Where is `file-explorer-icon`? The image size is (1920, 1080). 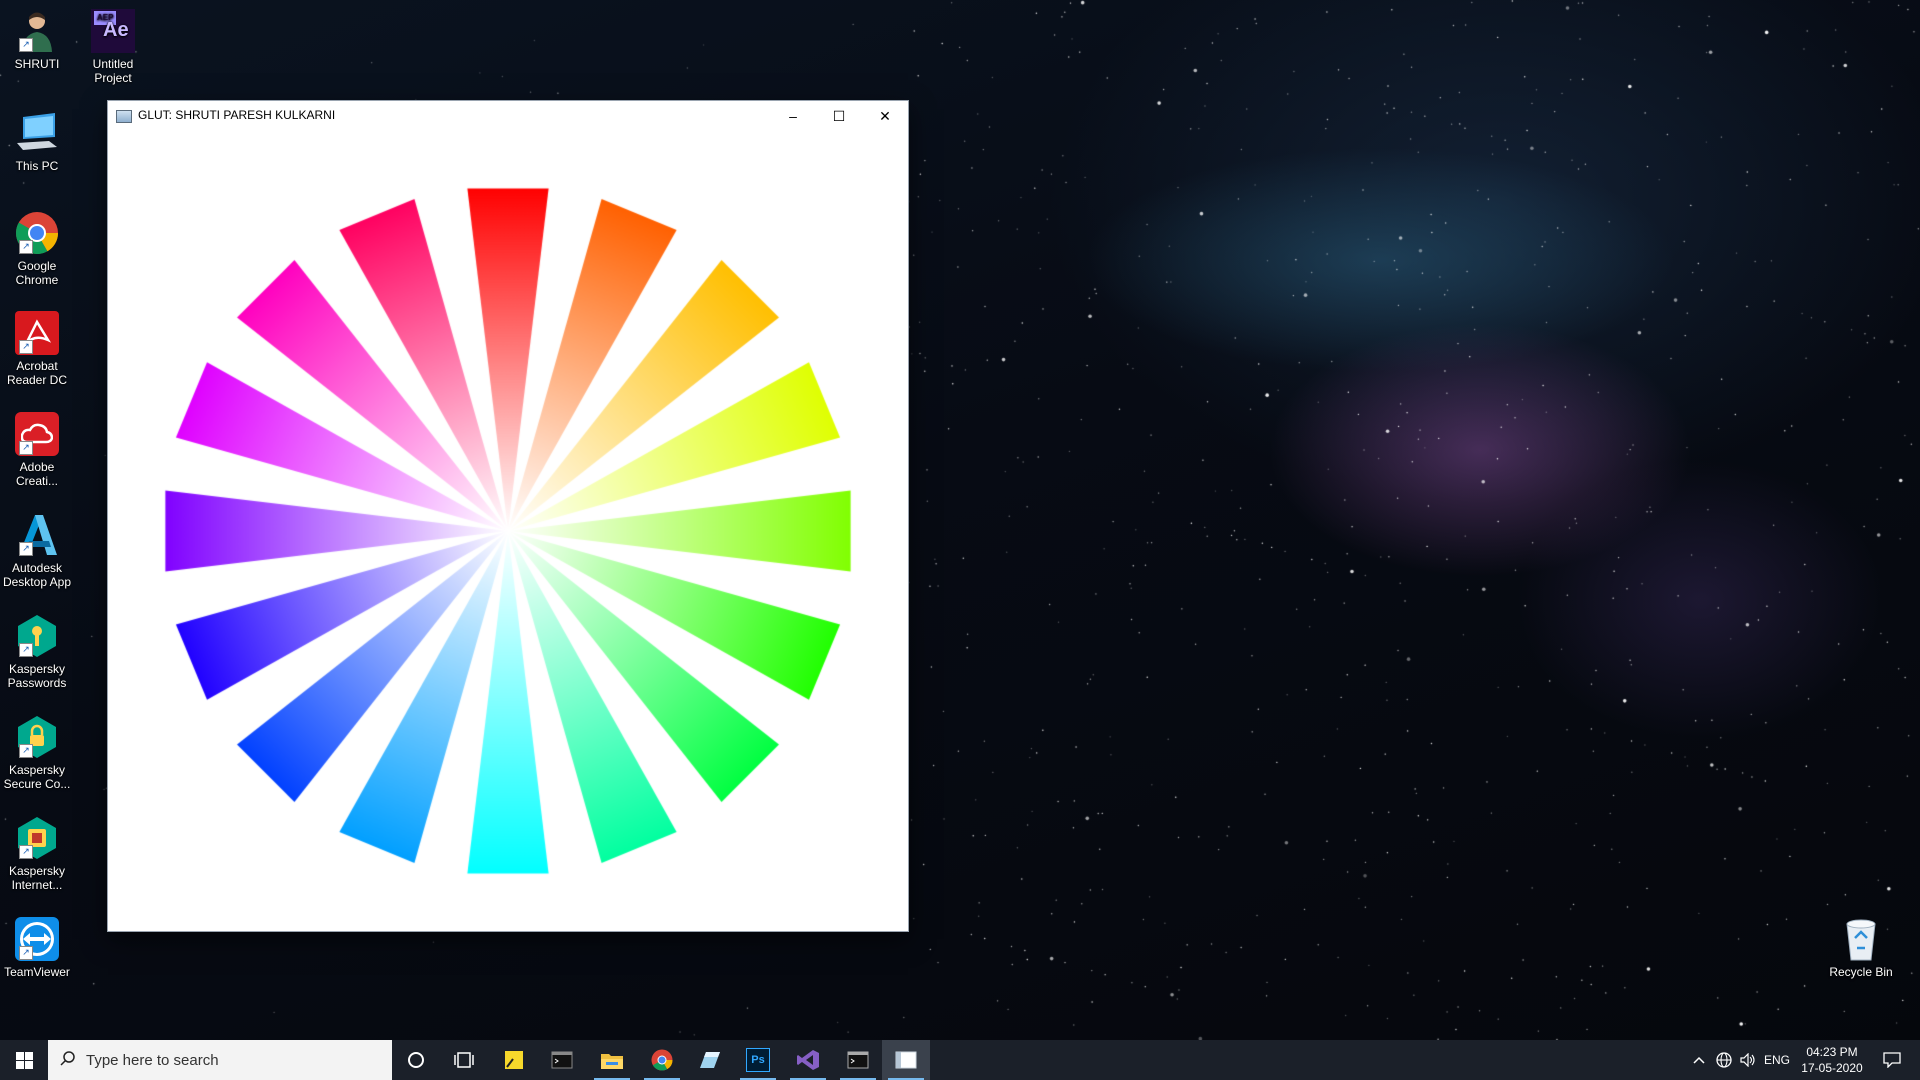
file-explorer-icon is located at coordinates (612, 1061).